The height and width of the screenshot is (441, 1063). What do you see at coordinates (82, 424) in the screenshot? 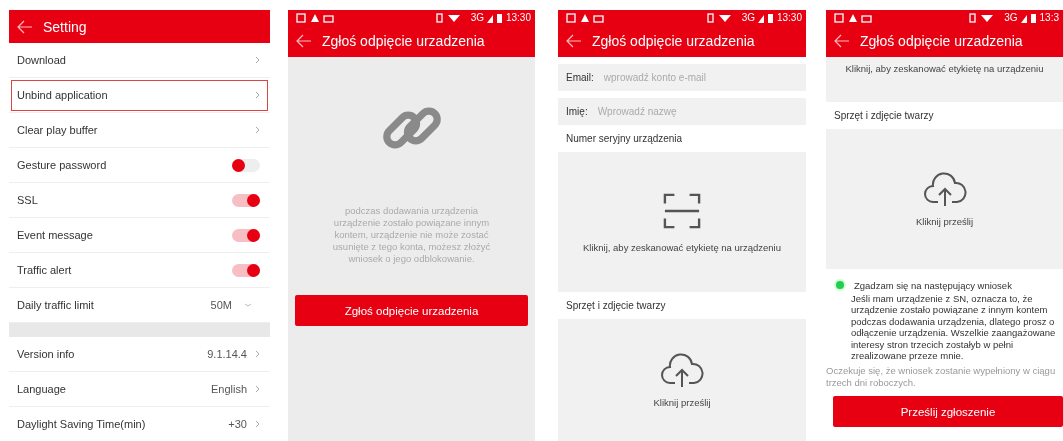
I see `setting-label: Daylight Saving Time(min)` at bounding box center [82, 424].